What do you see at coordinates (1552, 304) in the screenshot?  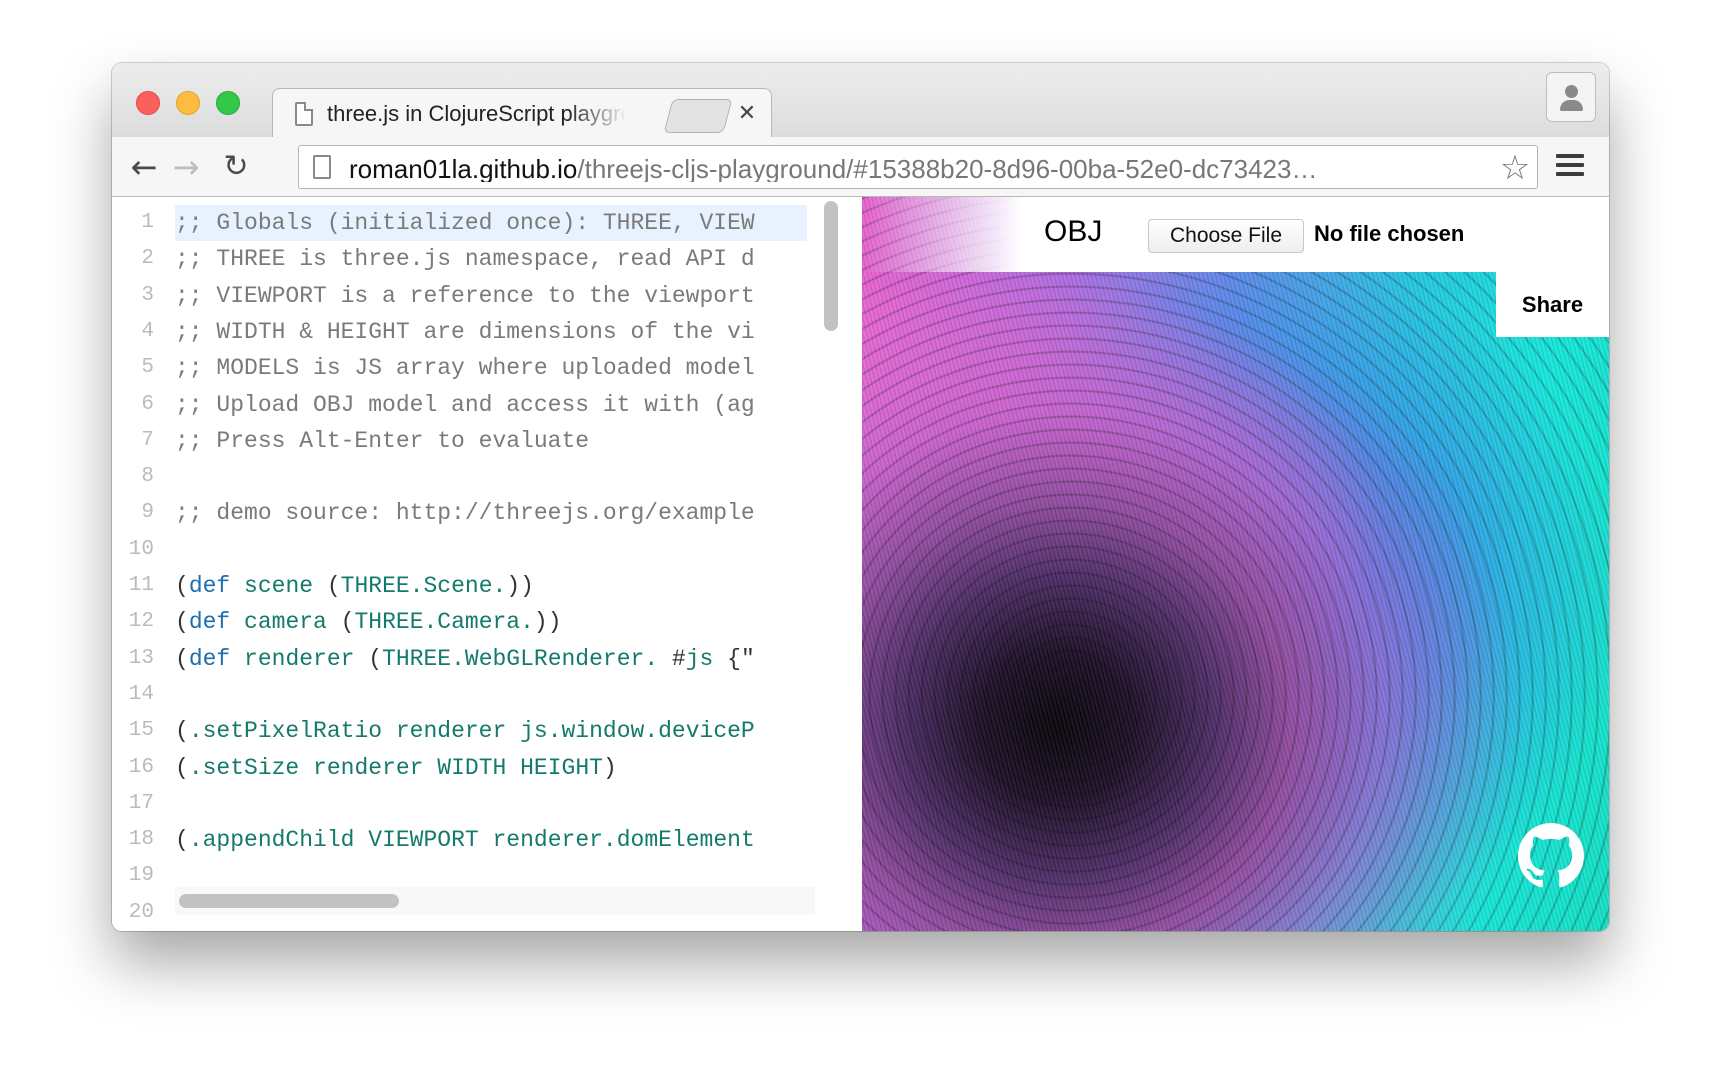 I see `share-button: Share` at bounding box center [1552, 304].